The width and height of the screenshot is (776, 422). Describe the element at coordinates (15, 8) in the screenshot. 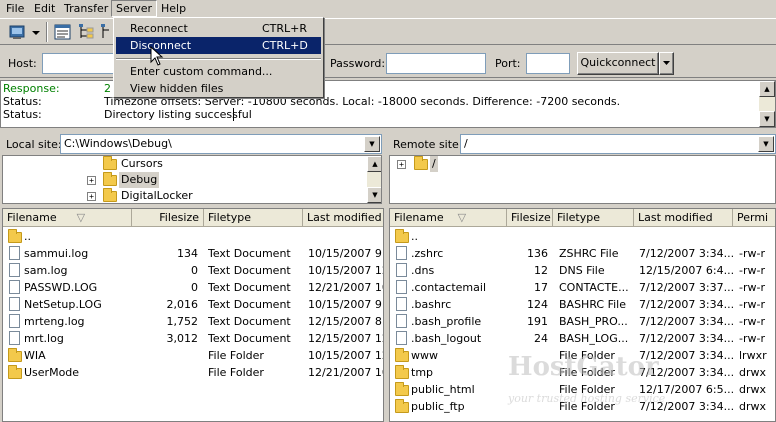

I see `menu-file: File` at that location.